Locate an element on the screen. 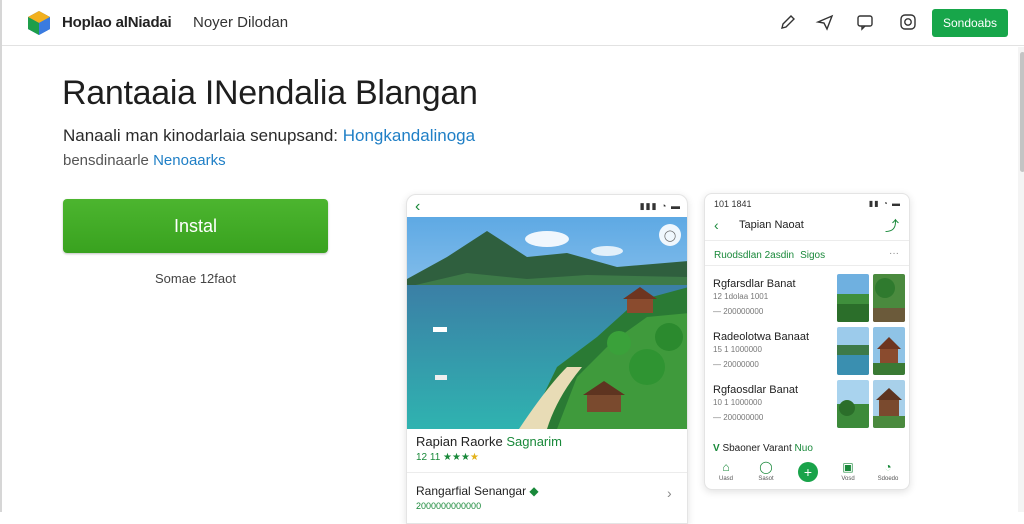 This screenshot has height=524, width=1024. filter-label: Ruodsdlan 2asdin is located at coordinates (754, 255).